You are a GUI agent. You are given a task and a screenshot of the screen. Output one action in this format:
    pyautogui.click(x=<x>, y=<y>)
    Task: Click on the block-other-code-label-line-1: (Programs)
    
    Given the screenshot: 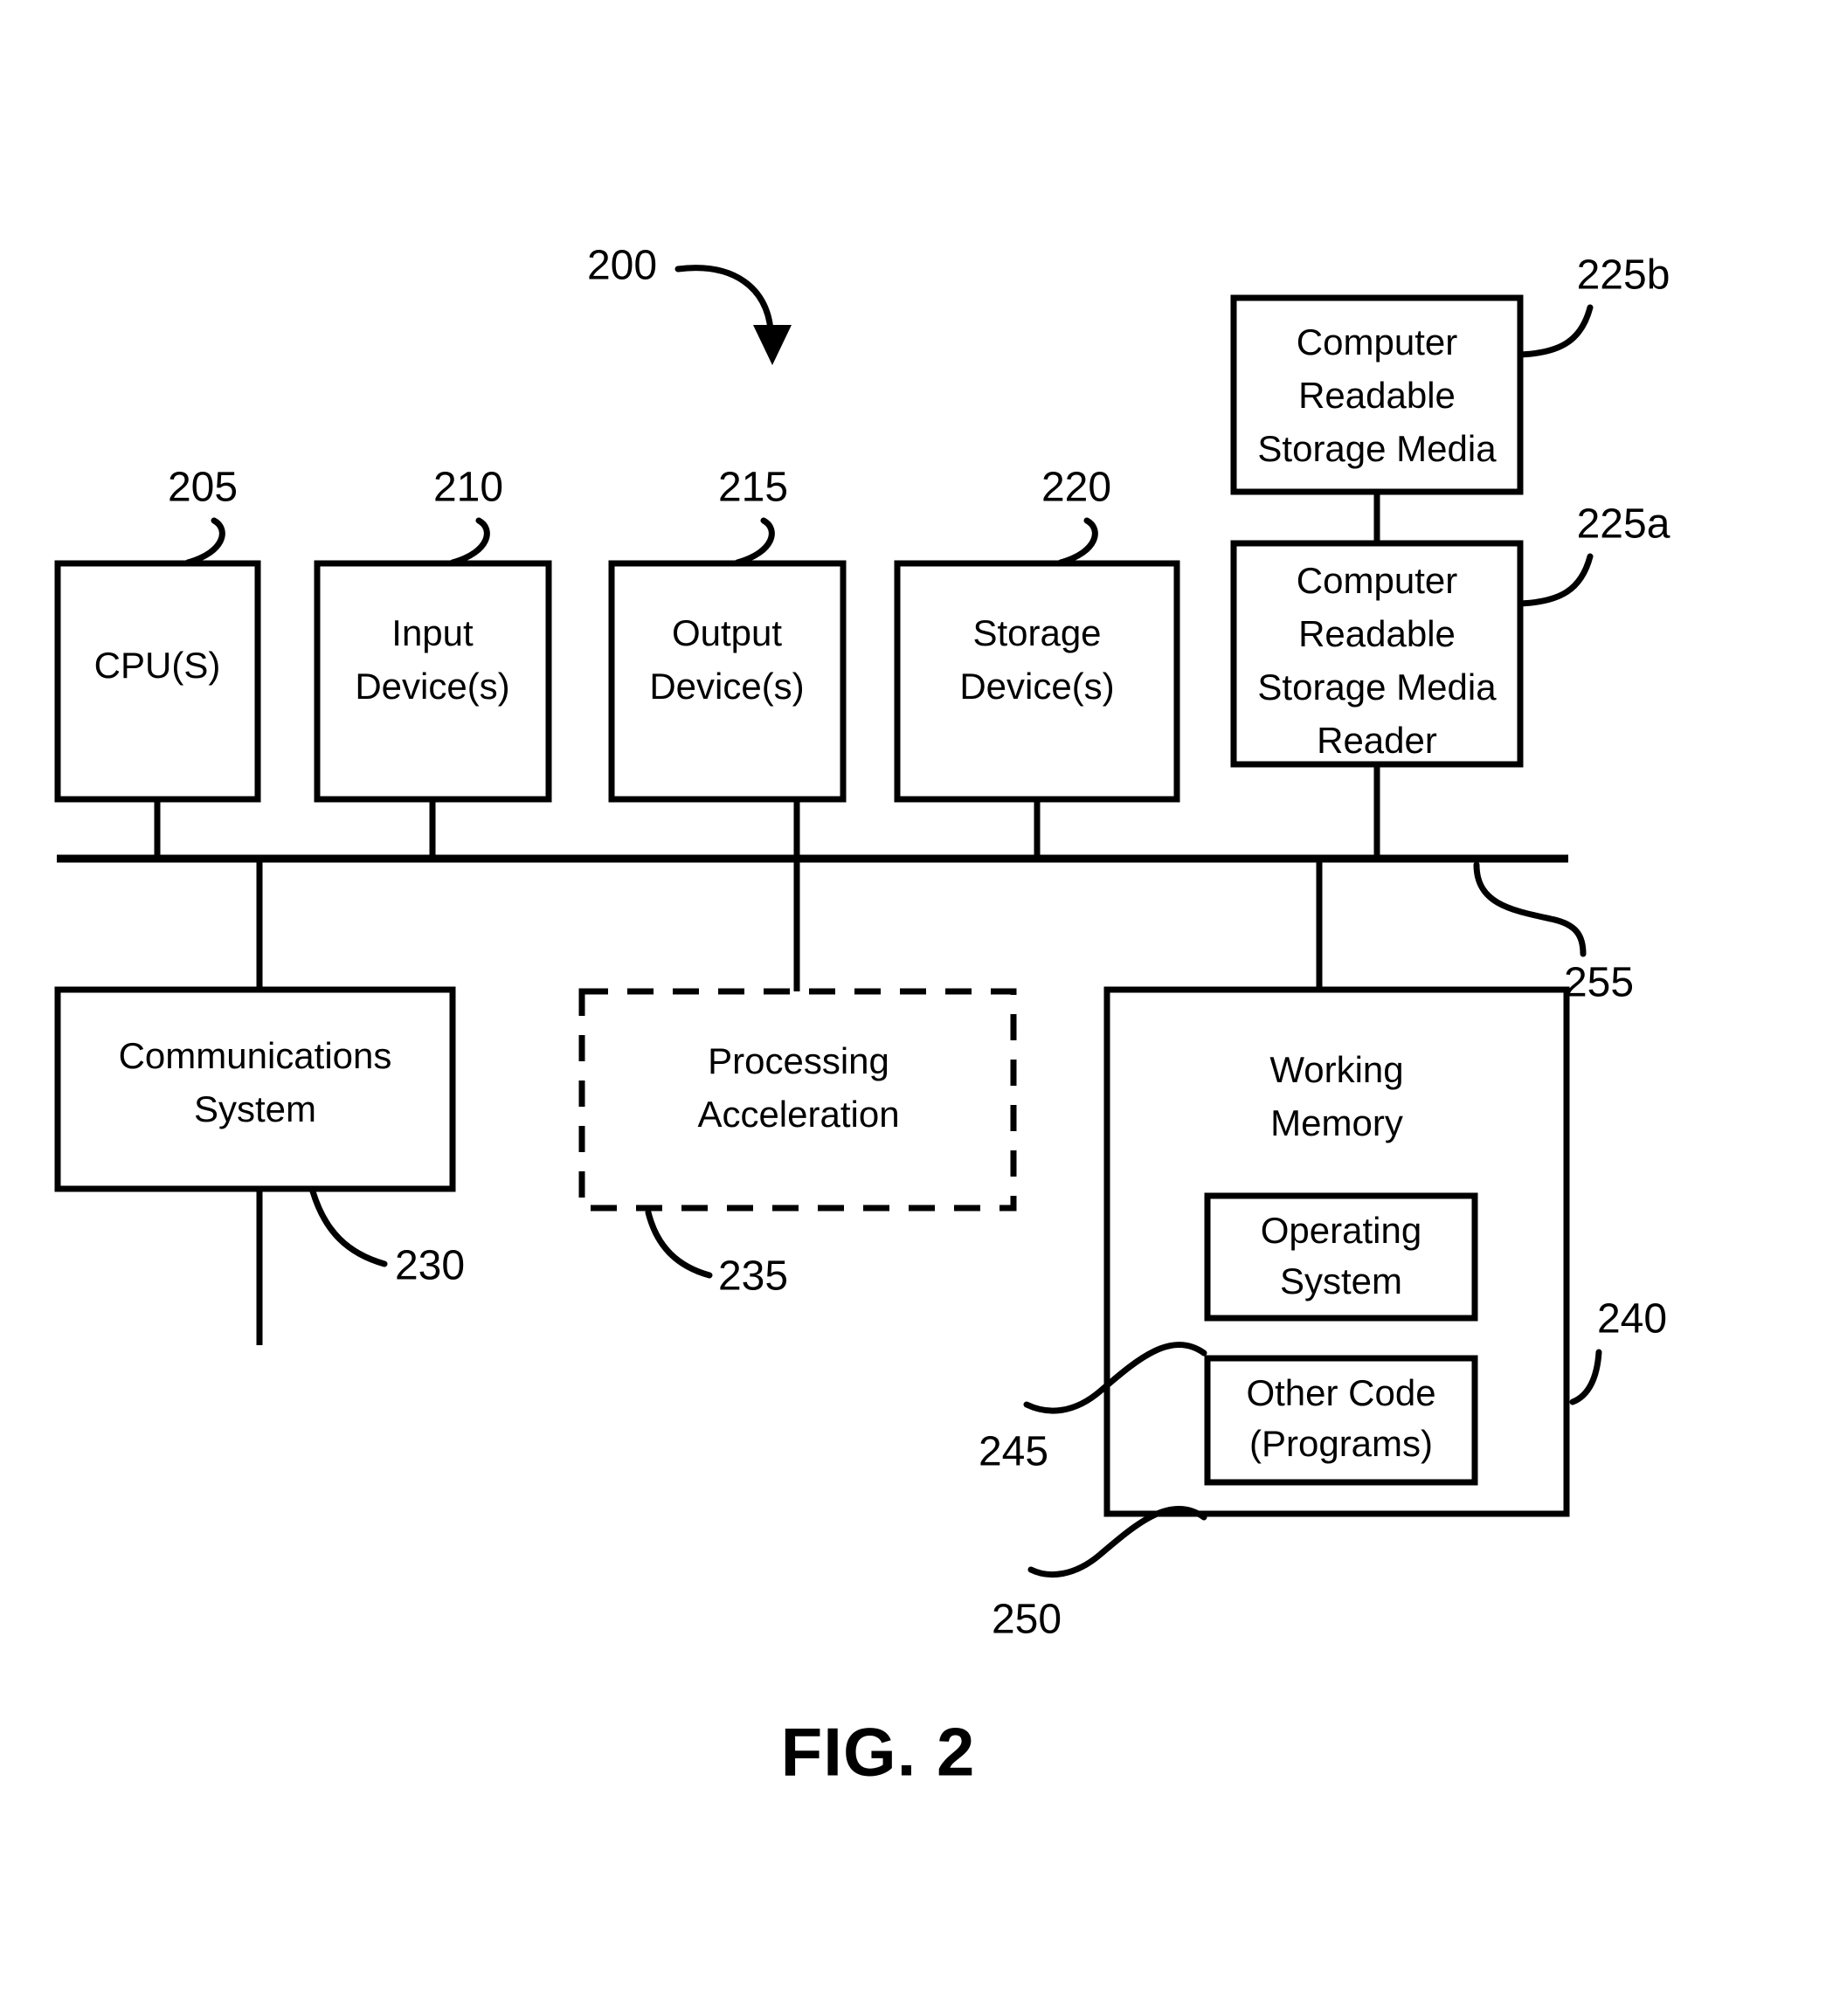 What is the action you would take?
    pyautogui.click(x=1341, y=1443)
    